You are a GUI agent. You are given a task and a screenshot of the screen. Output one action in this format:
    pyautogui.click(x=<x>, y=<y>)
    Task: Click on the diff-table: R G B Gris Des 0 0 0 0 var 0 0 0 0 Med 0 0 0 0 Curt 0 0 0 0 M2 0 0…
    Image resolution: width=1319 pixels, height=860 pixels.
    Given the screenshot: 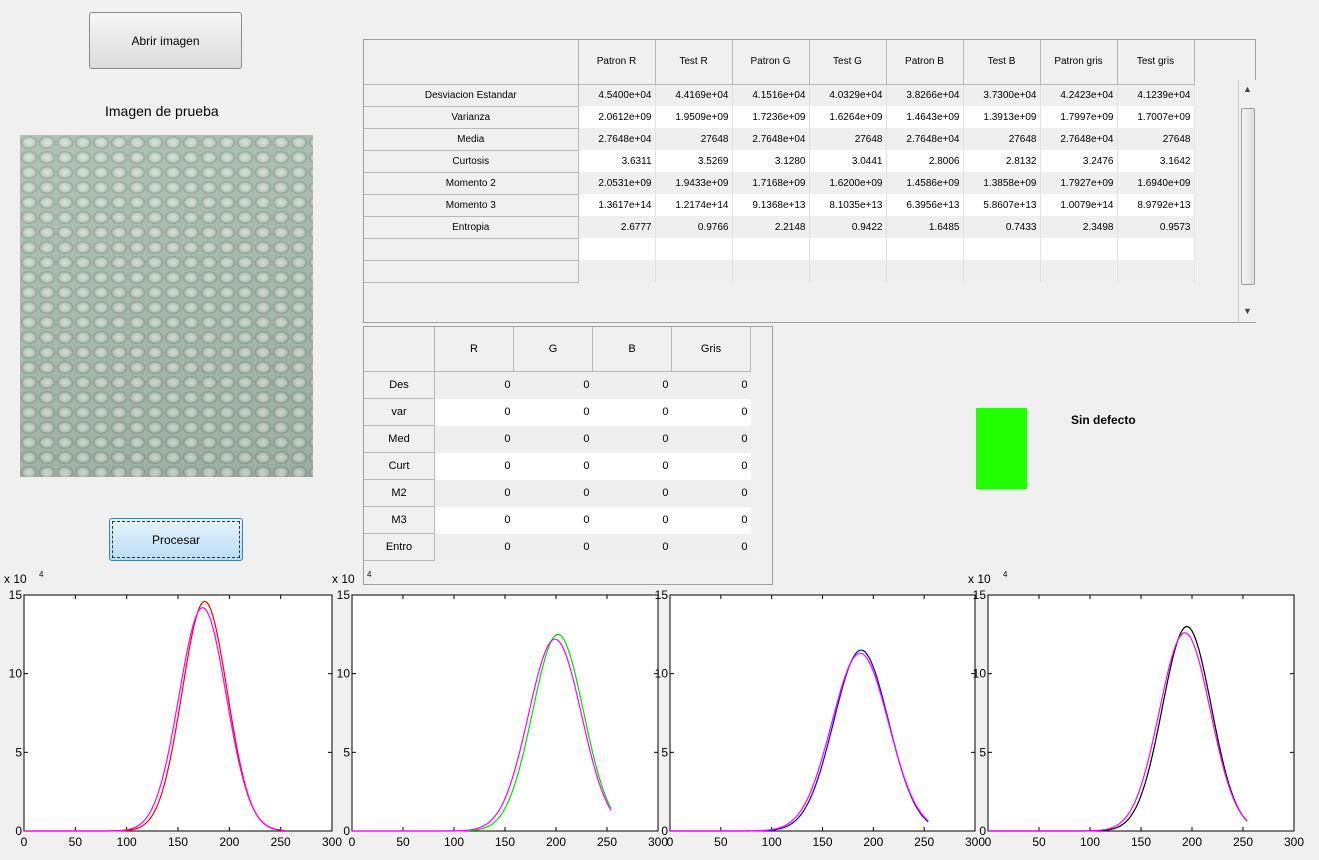 What is the action you would take?
    pyautogui.click(x=568, y=455)
    